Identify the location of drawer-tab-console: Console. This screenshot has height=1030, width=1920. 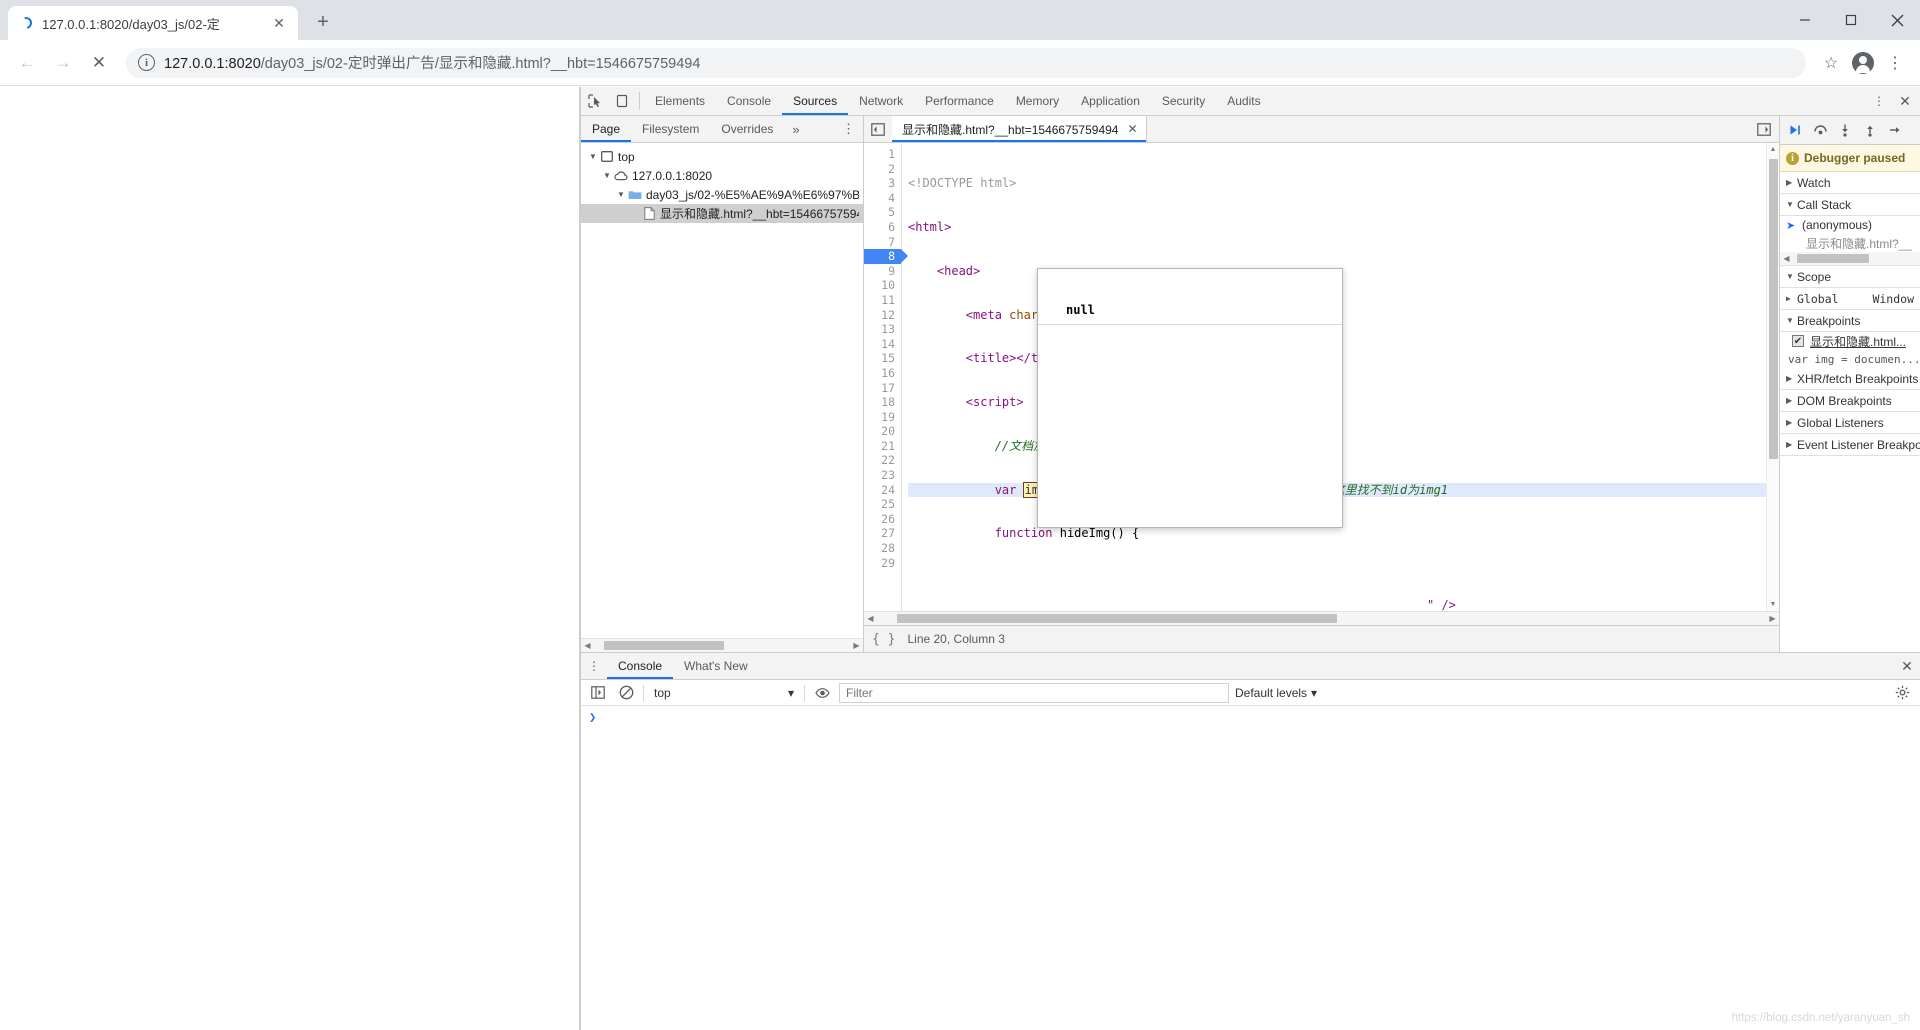
(640, 666).